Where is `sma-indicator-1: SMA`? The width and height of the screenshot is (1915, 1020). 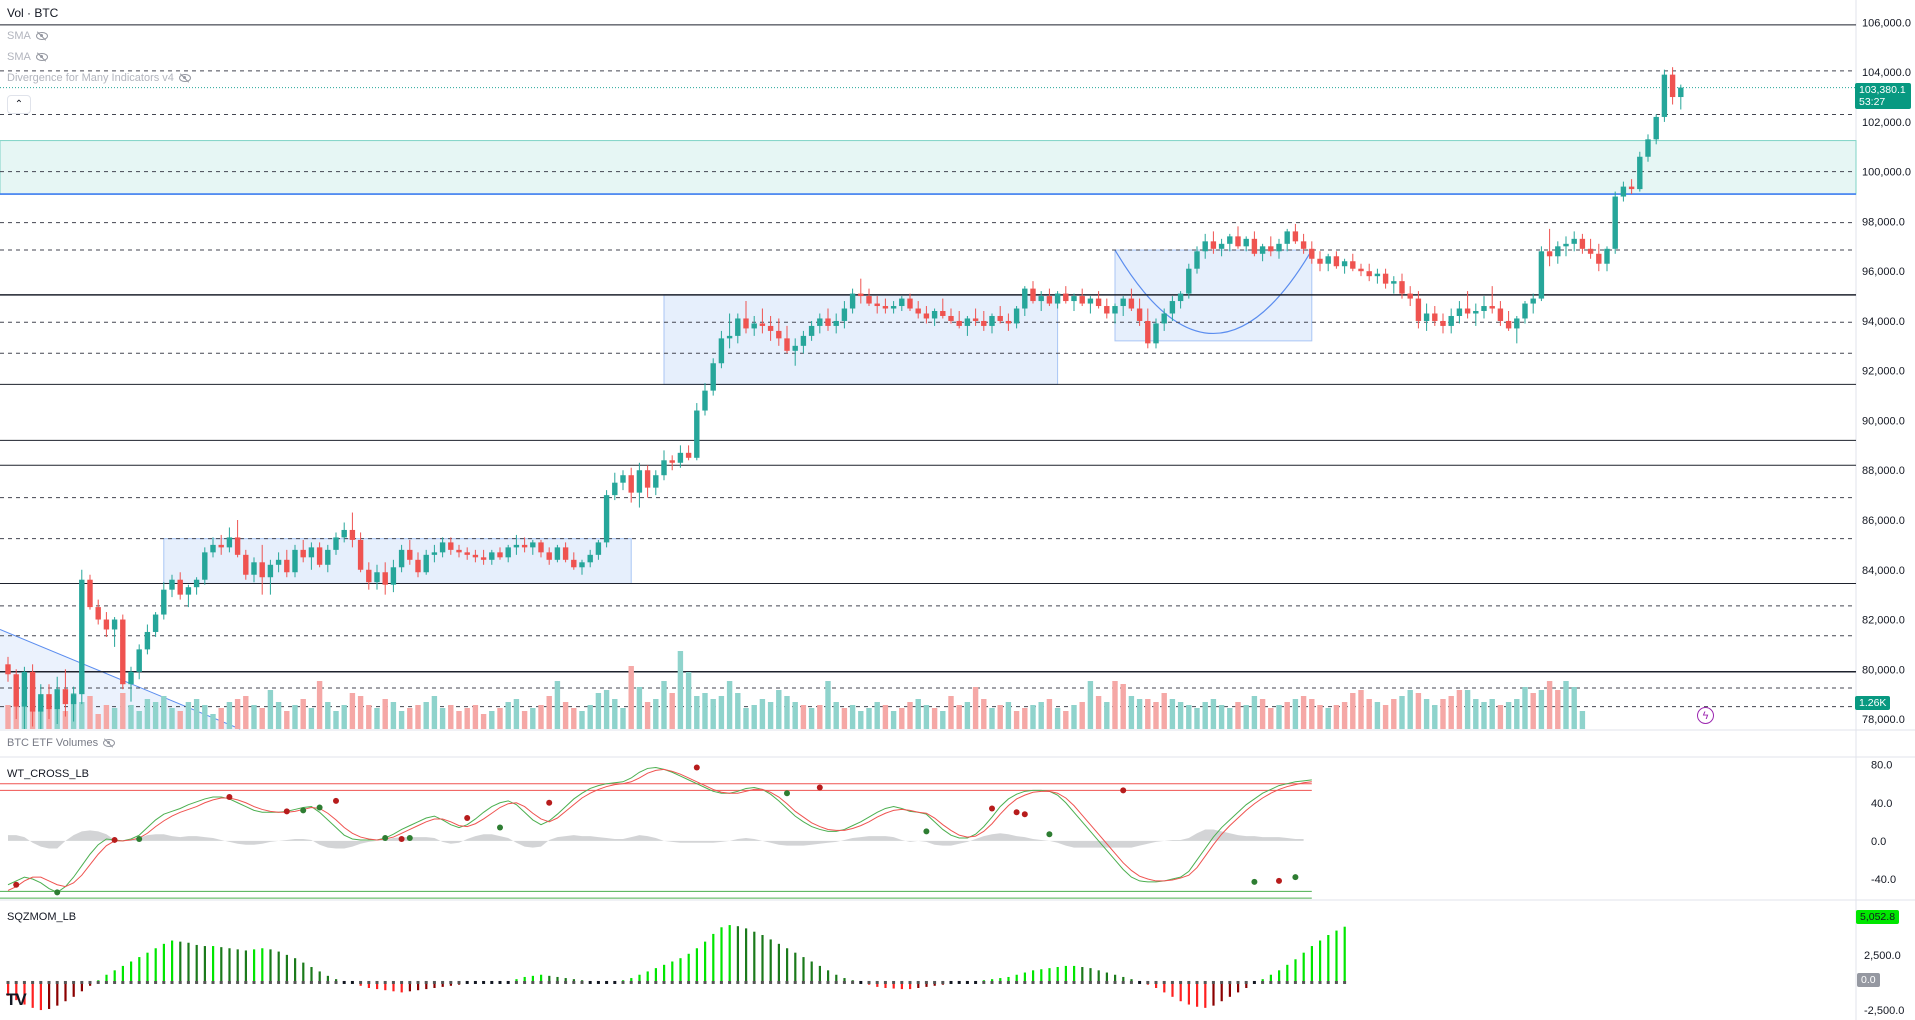 sma-indicator-1: SMA is located at coordinates (27, 36).